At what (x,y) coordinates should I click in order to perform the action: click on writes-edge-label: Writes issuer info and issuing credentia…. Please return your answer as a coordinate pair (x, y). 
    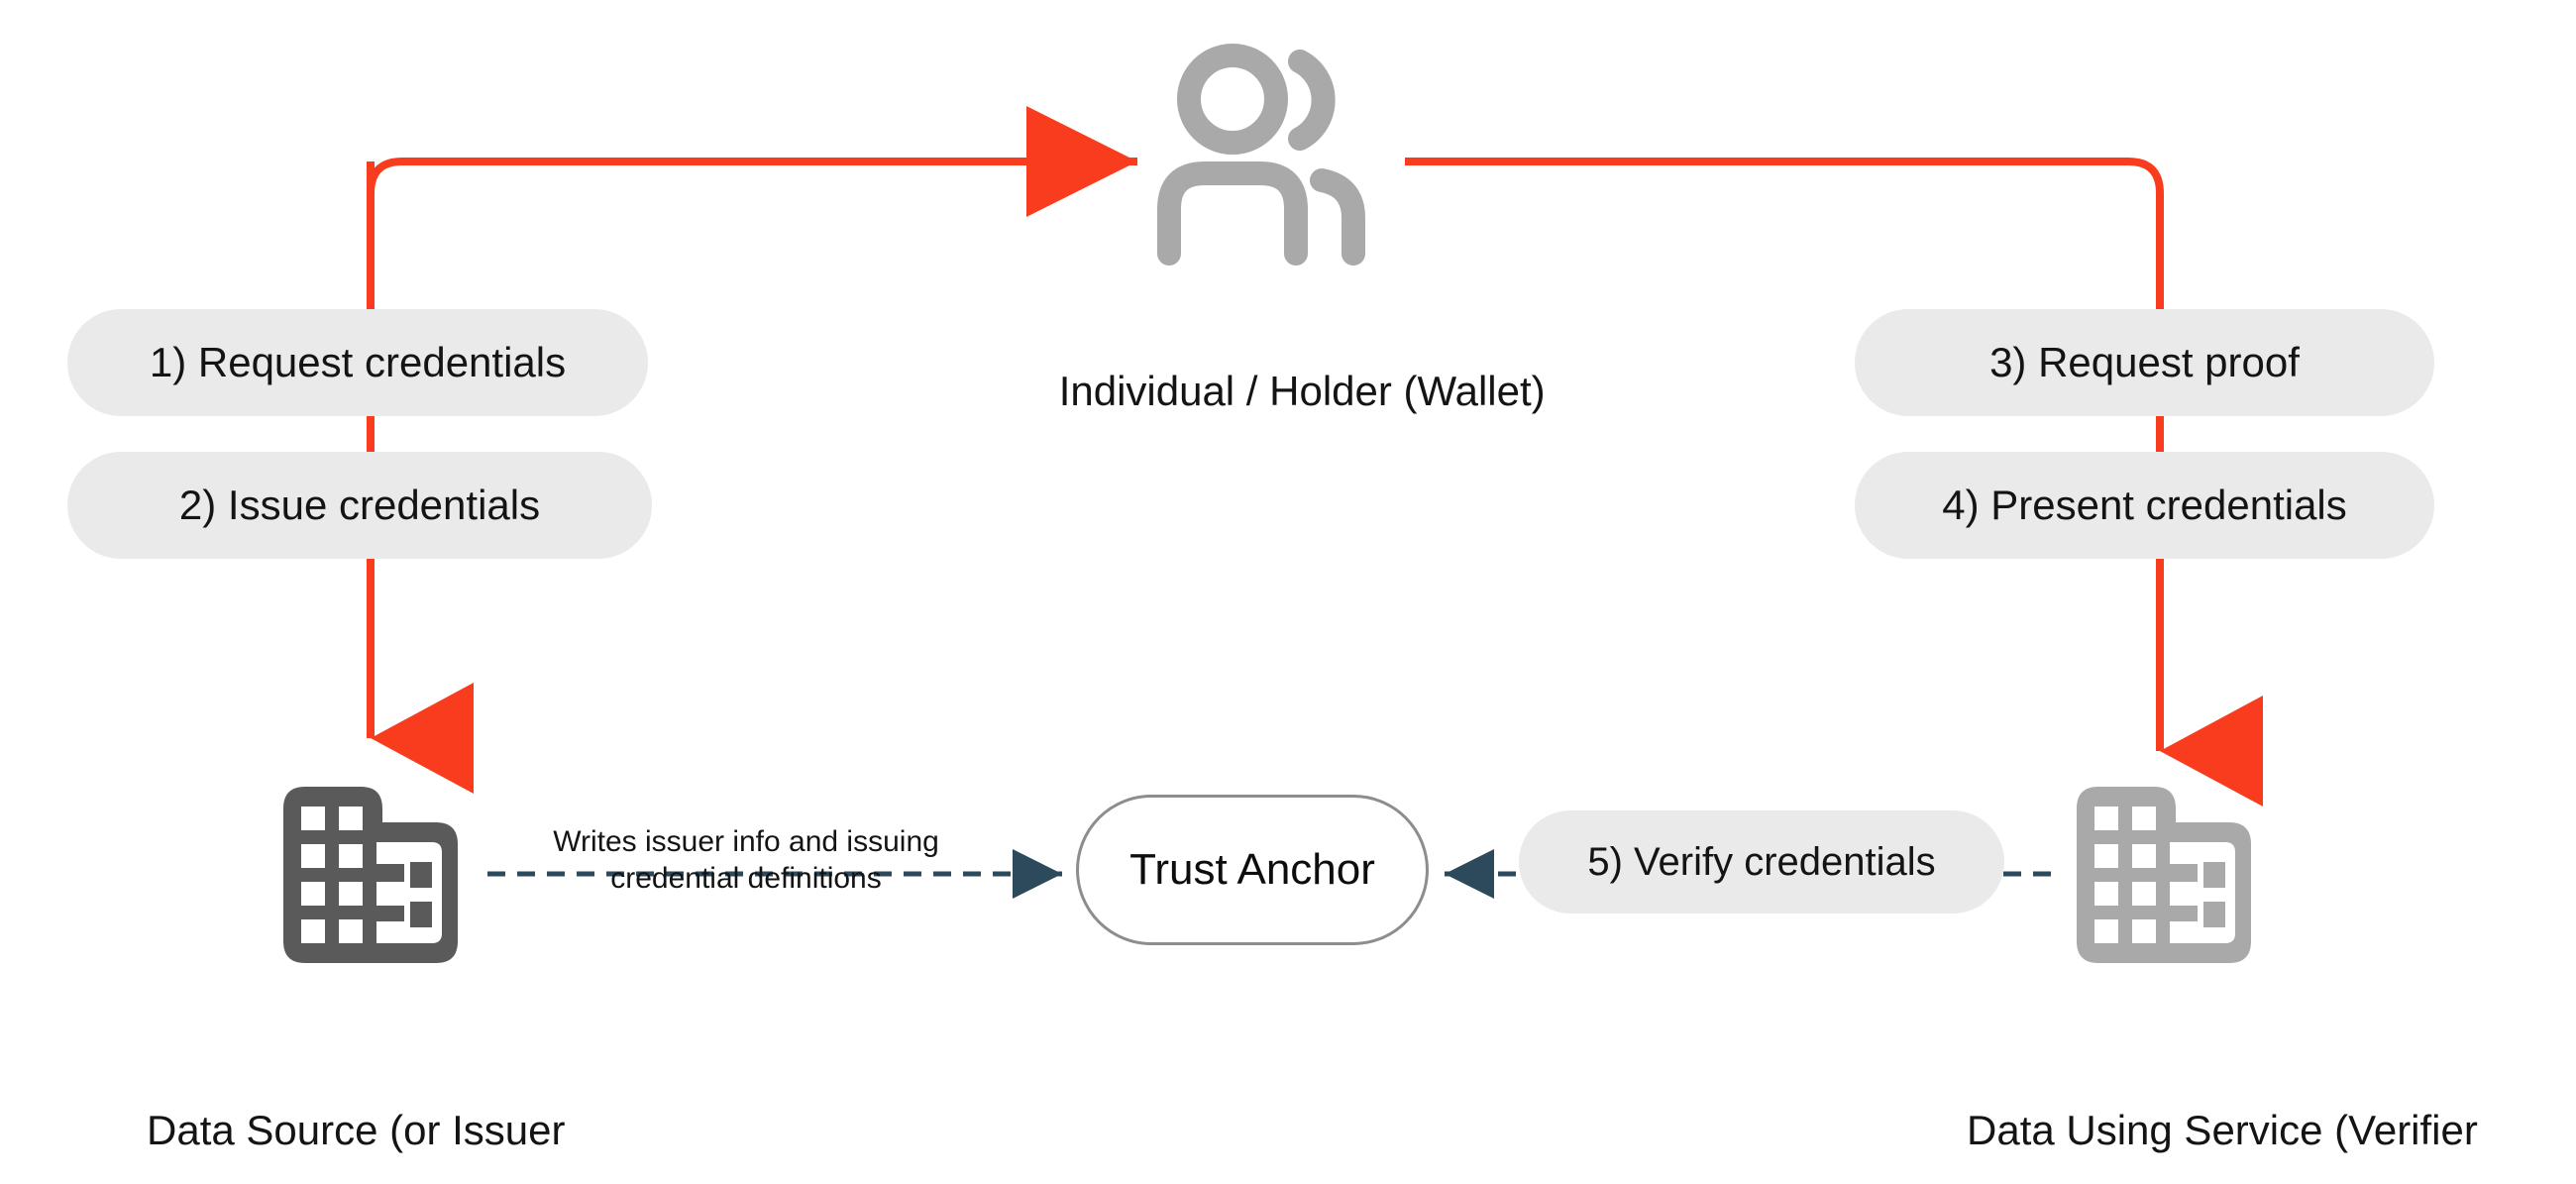
    Looking at the image, I should click on (746, 860).